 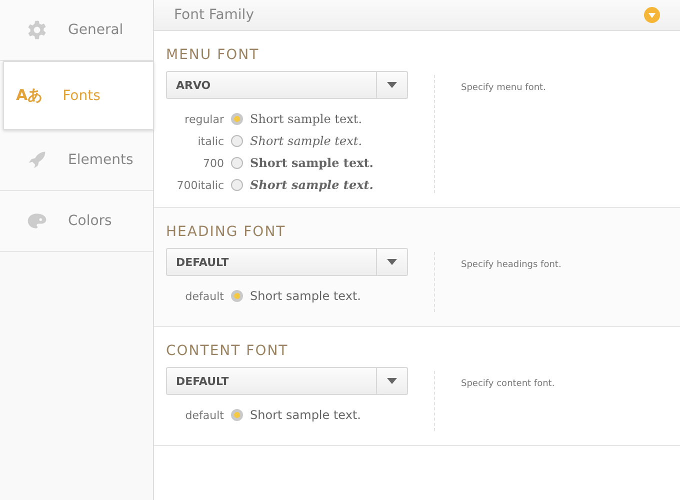 What do you see at coordinates (78, 95) in the screenshot?
I see `sidebar-item: Aあ Fonts` at bounding box center [78, 95].